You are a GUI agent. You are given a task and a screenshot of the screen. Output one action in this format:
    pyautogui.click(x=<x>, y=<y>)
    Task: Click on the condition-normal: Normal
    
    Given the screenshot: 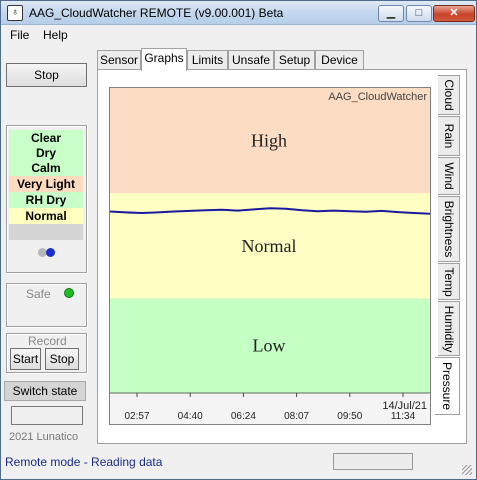 What is the action you would take?
    pyautogui.click(x=46, y=216)
    